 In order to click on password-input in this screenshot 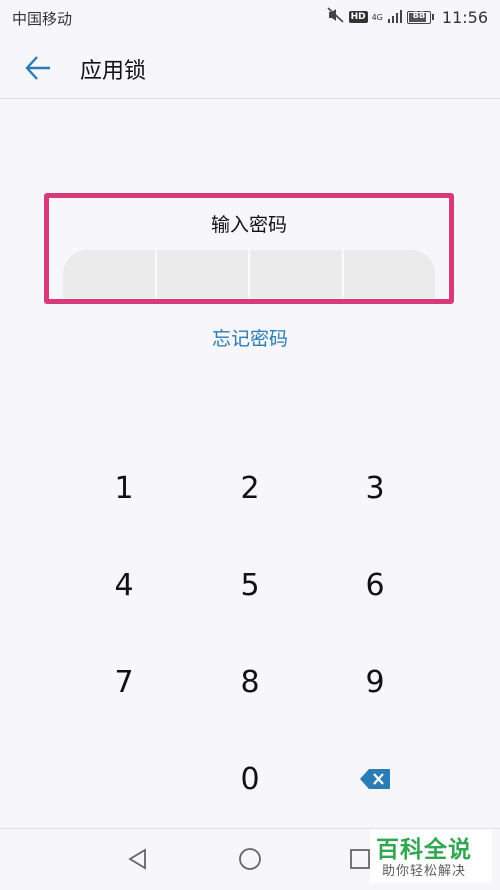, I will do `click(249, 274)`.